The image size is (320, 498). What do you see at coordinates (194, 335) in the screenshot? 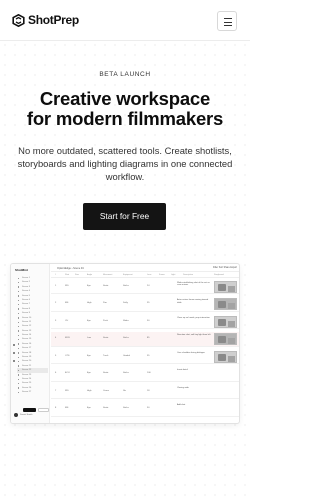
I see `preview-description: Reaction shot, soft key light from left` at bounding box center [194, 335].